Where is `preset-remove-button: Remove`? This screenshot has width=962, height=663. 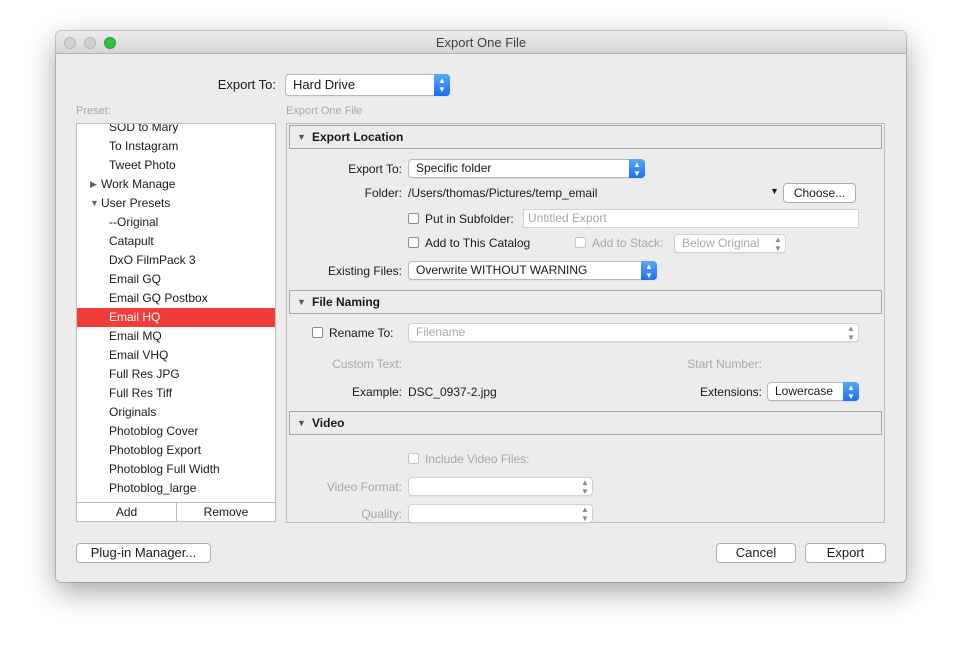 preset-remove-button: Remove is located at coordinates (226, 512).